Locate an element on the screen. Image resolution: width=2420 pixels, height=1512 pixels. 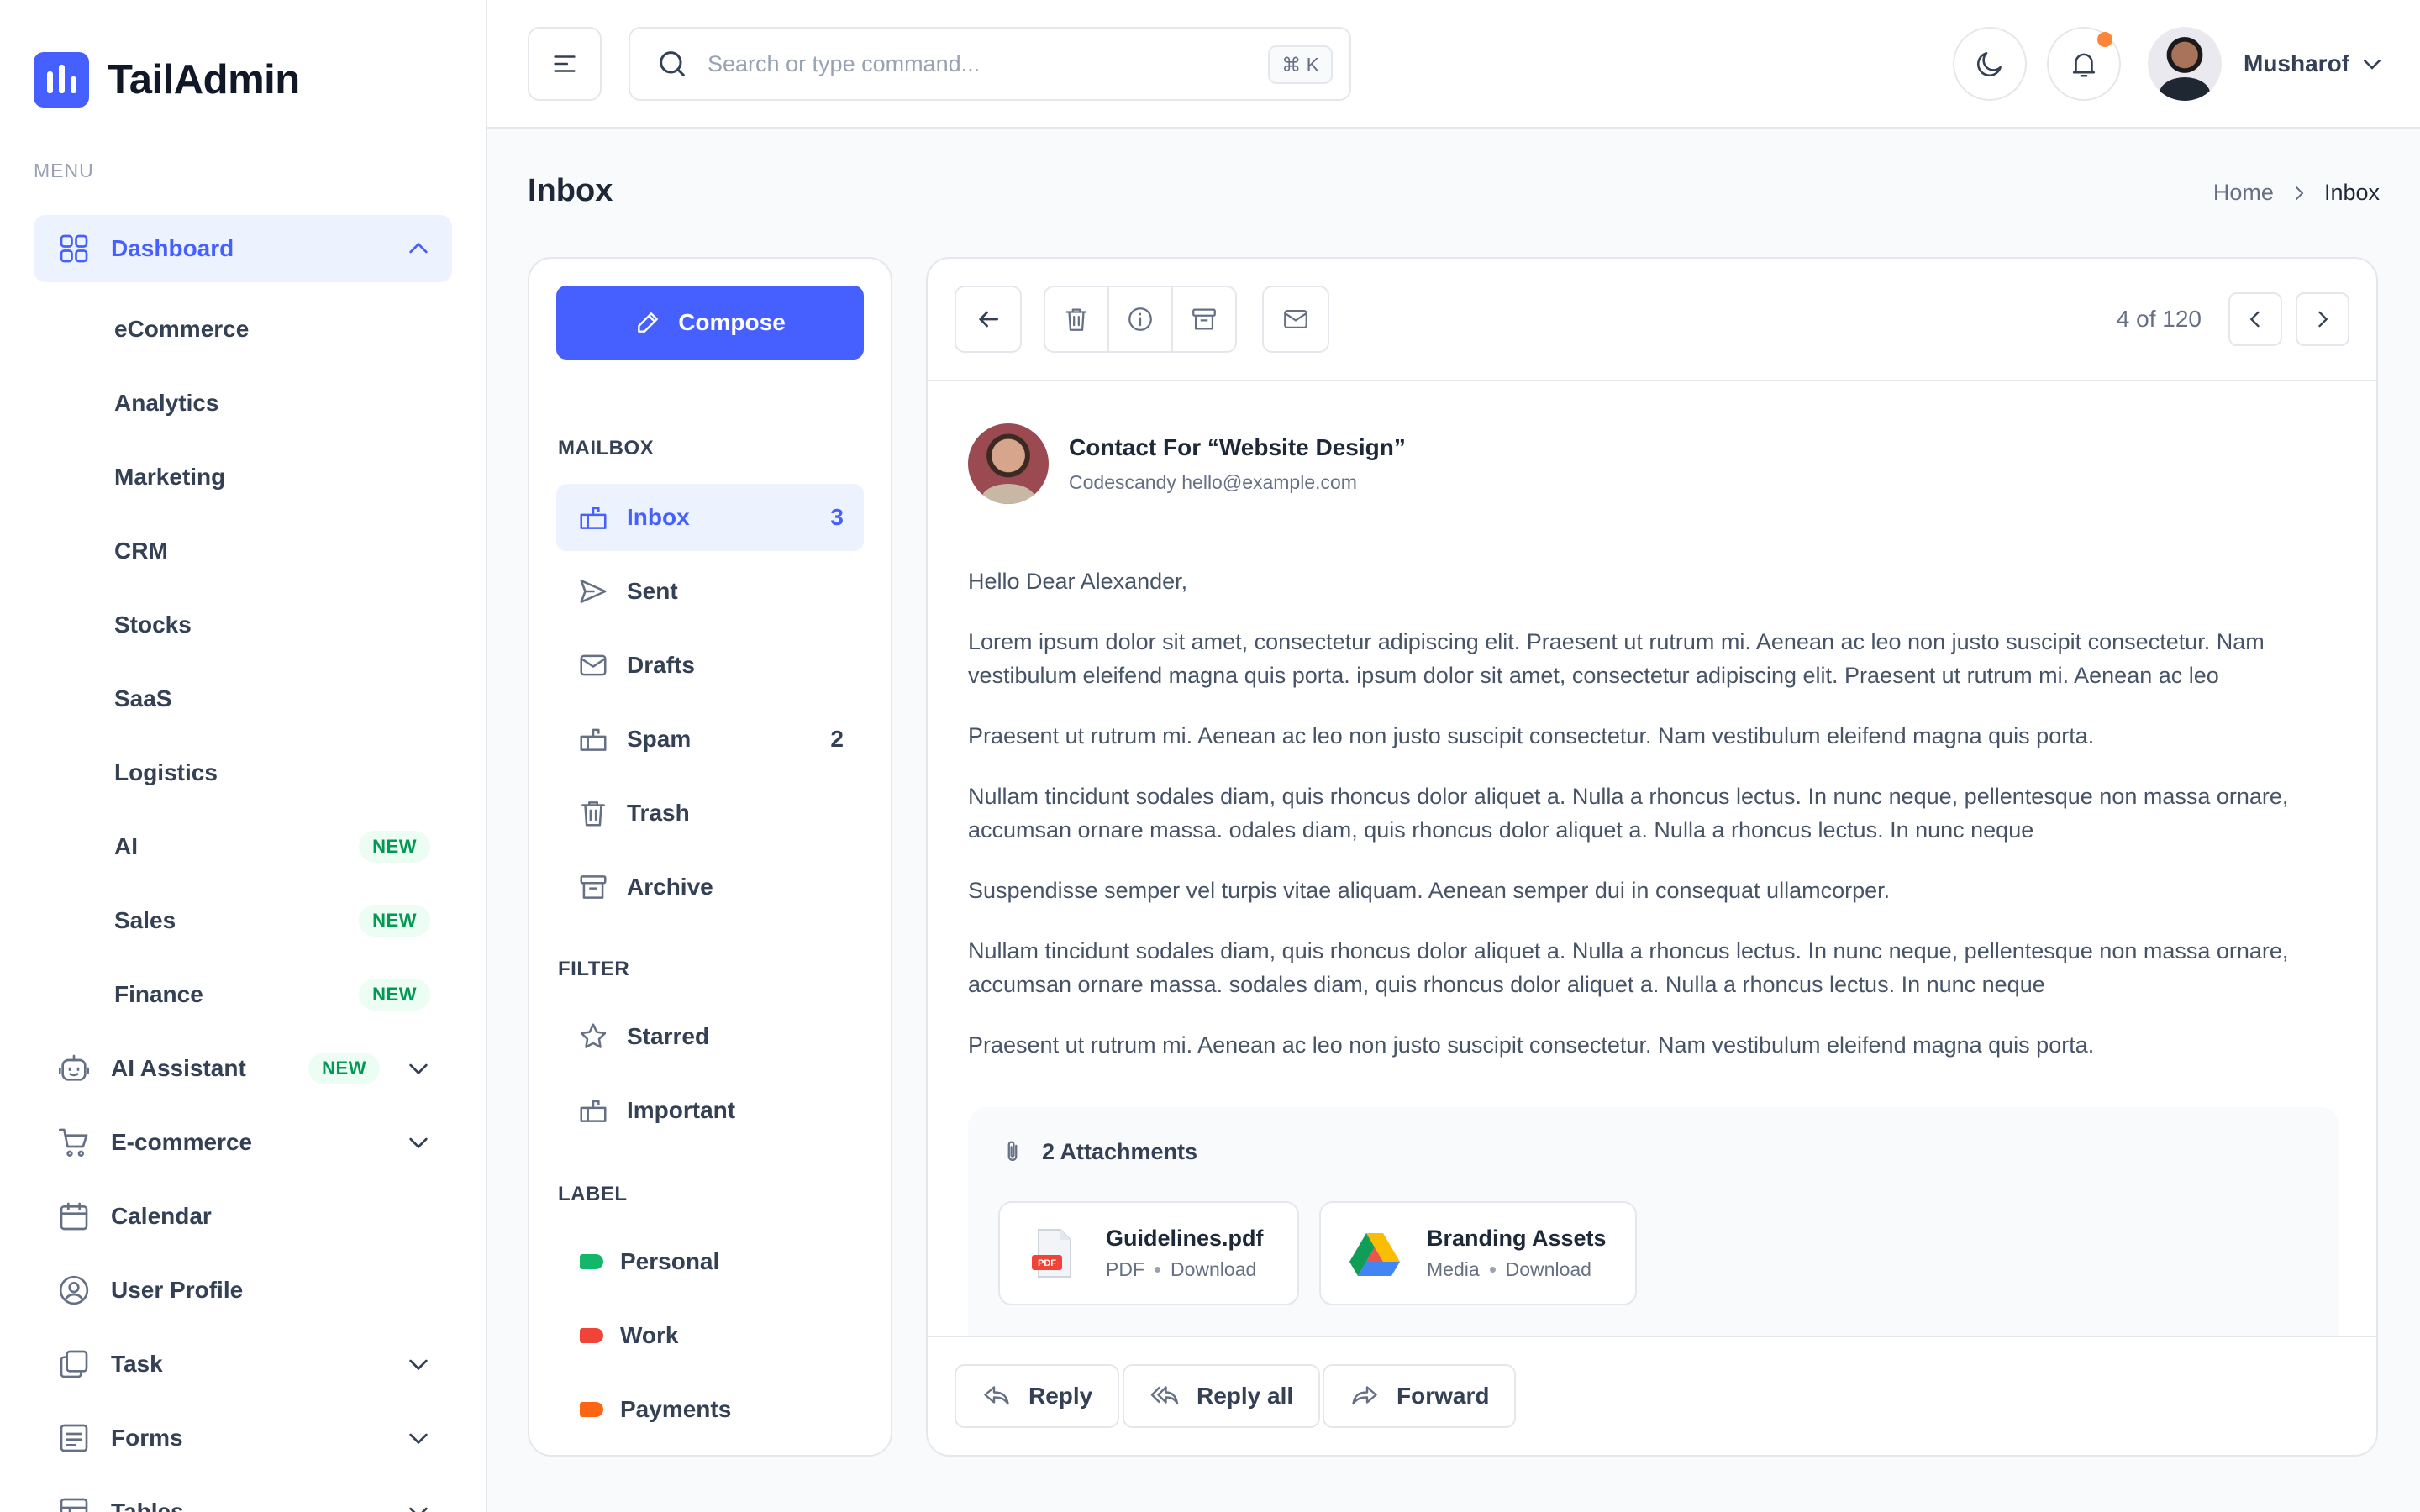
label-personal: Personal is located at coordinates (710, 1261).